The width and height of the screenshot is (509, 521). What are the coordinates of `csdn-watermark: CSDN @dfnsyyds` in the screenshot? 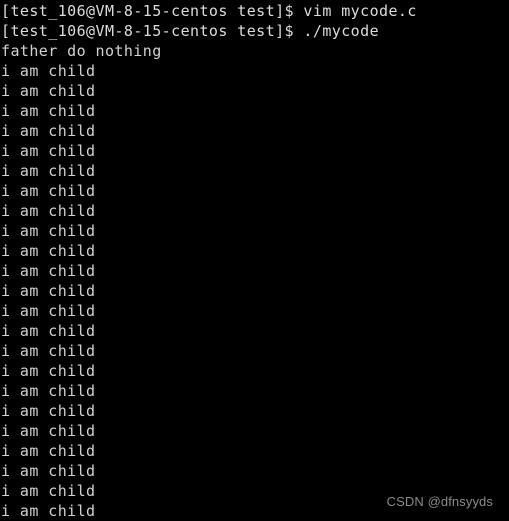 It's located at (439, 501).